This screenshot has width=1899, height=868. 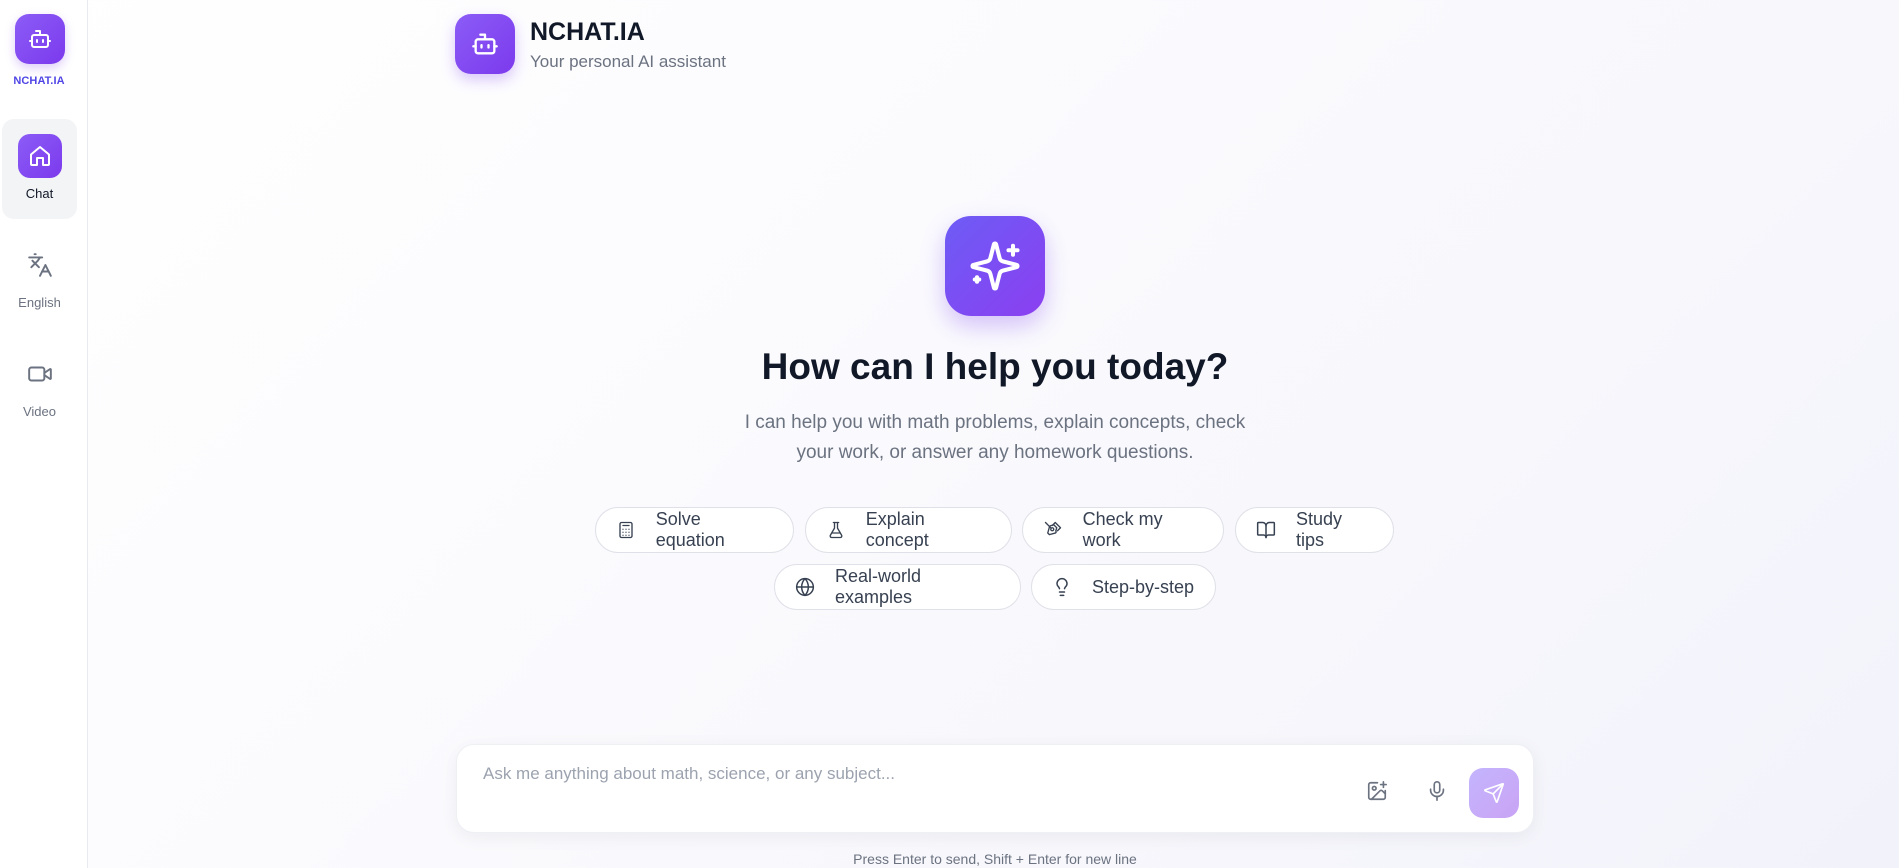 I want to click on header-logo, so click(x=485, y=44).